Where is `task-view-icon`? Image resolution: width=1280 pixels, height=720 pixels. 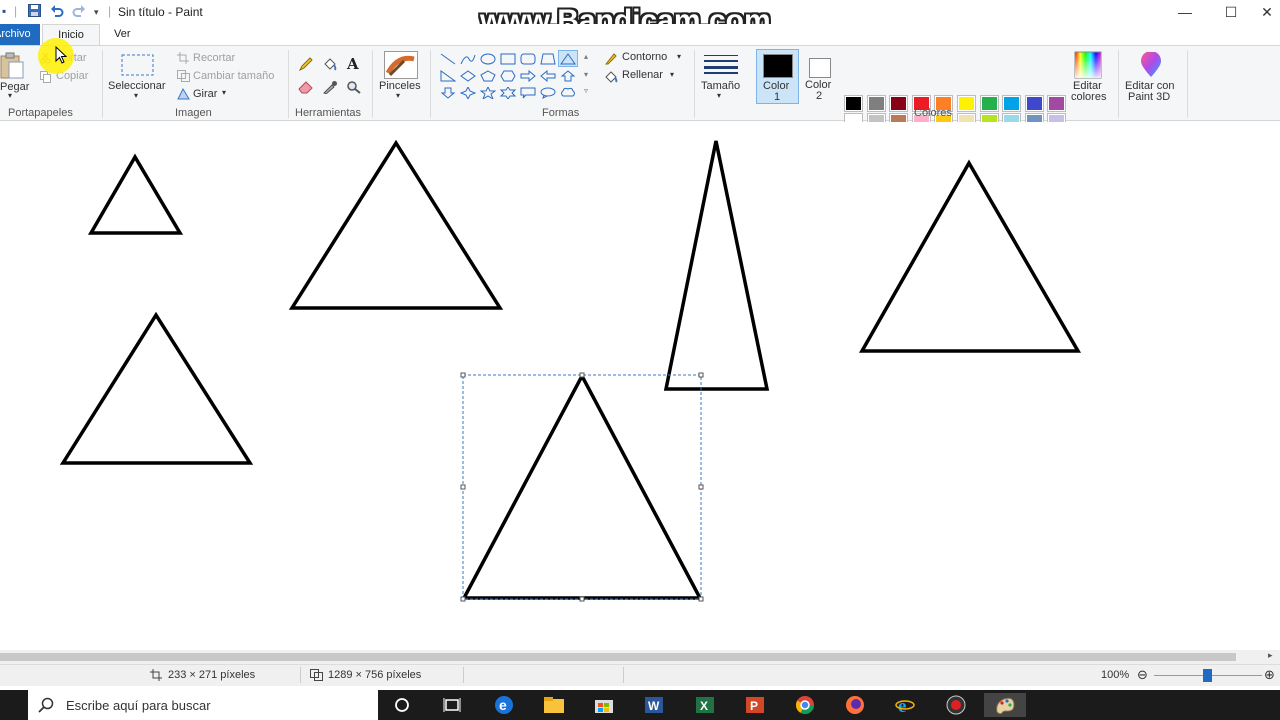 task-view-icon is located at coordinates (452, 705).